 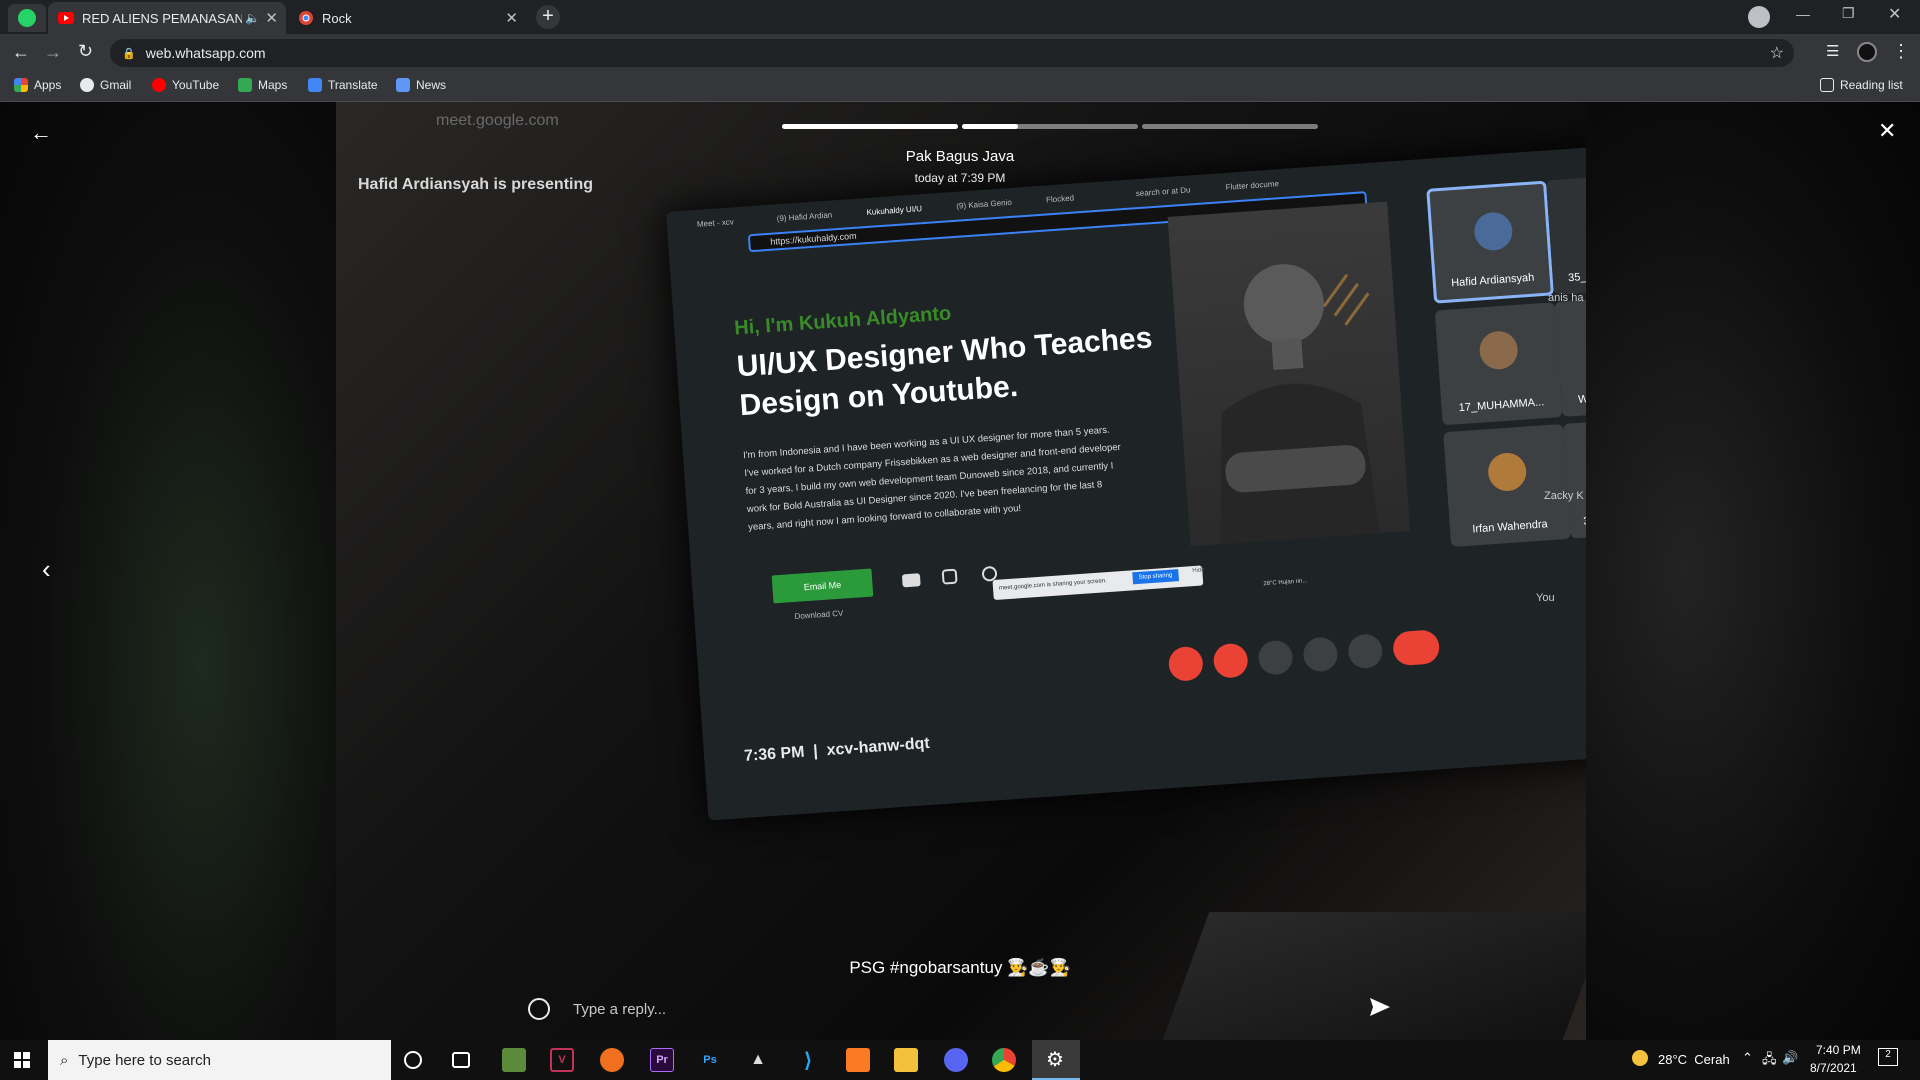 I want to click on close-window-button: ✕, so click(x=1894, y=14).